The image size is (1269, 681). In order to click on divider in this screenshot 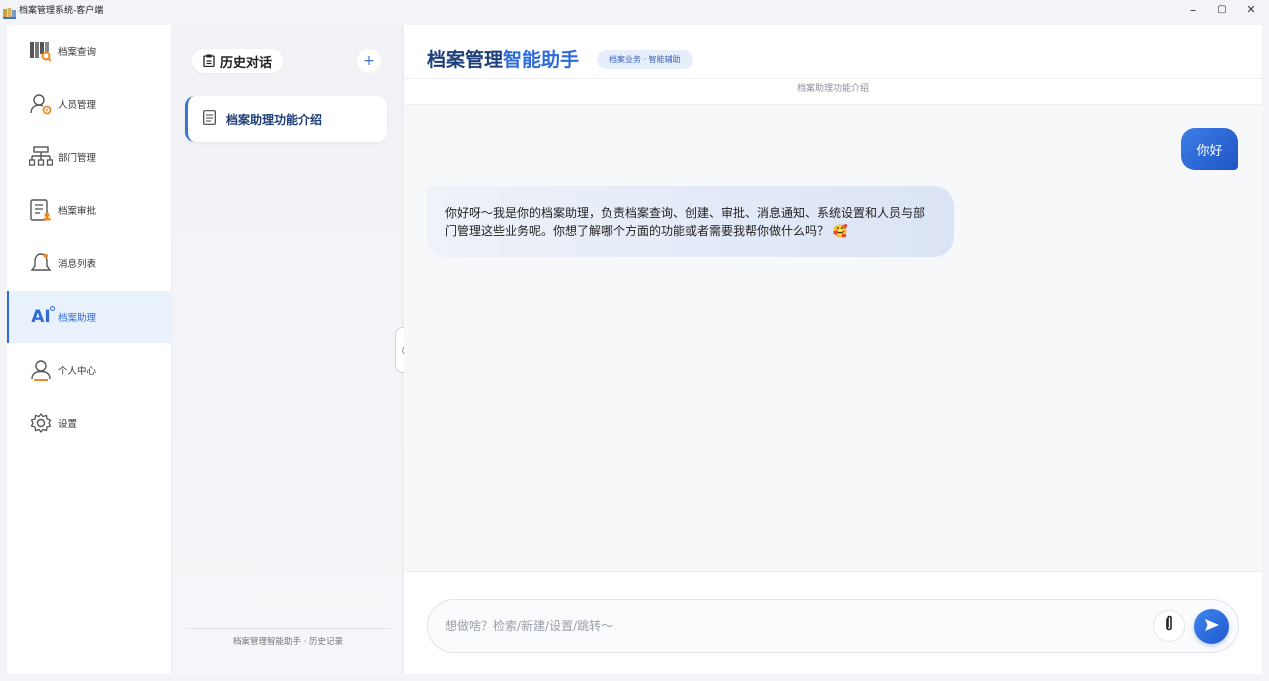, I will do `click(288, 628)`.